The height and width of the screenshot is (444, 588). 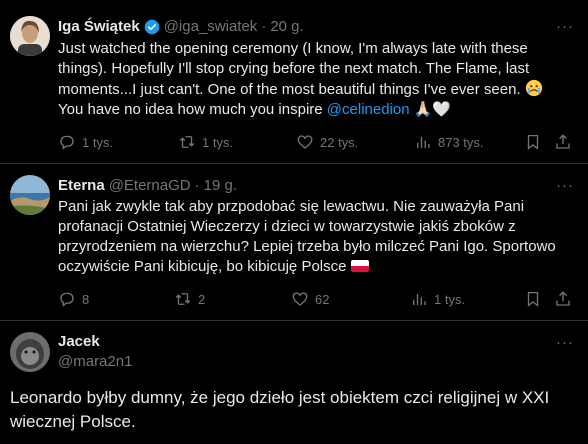 I want to click on like-count: 22 tys., so click(x=339, y=142).